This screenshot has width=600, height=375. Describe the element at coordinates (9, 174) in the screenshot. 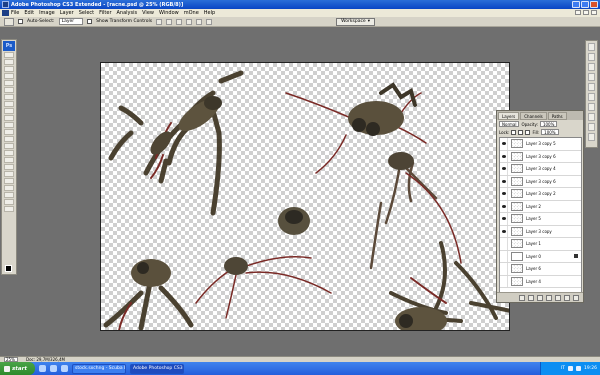

I see `shape-tool-icon` at that location.